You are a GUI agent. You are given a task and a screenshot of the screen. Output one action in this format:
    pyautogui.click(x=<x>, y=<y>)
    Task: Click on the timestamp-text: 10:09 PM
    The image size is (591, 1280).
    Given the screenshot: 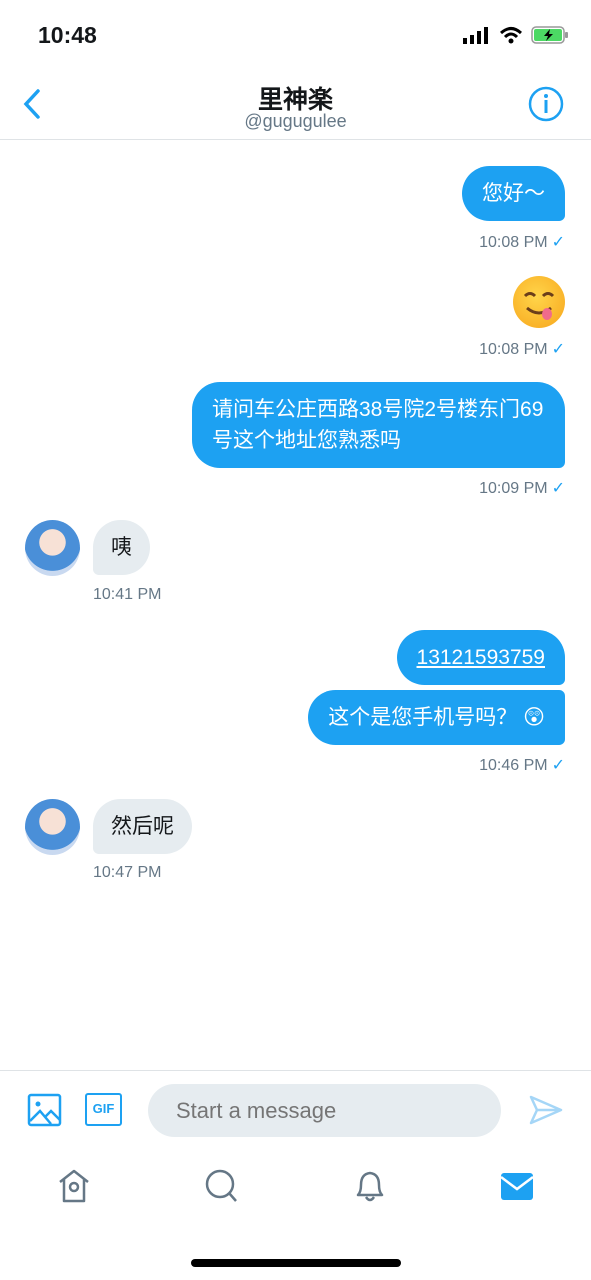 What is the action you would take?
    pyautogui.click(x=513, y=488)
    